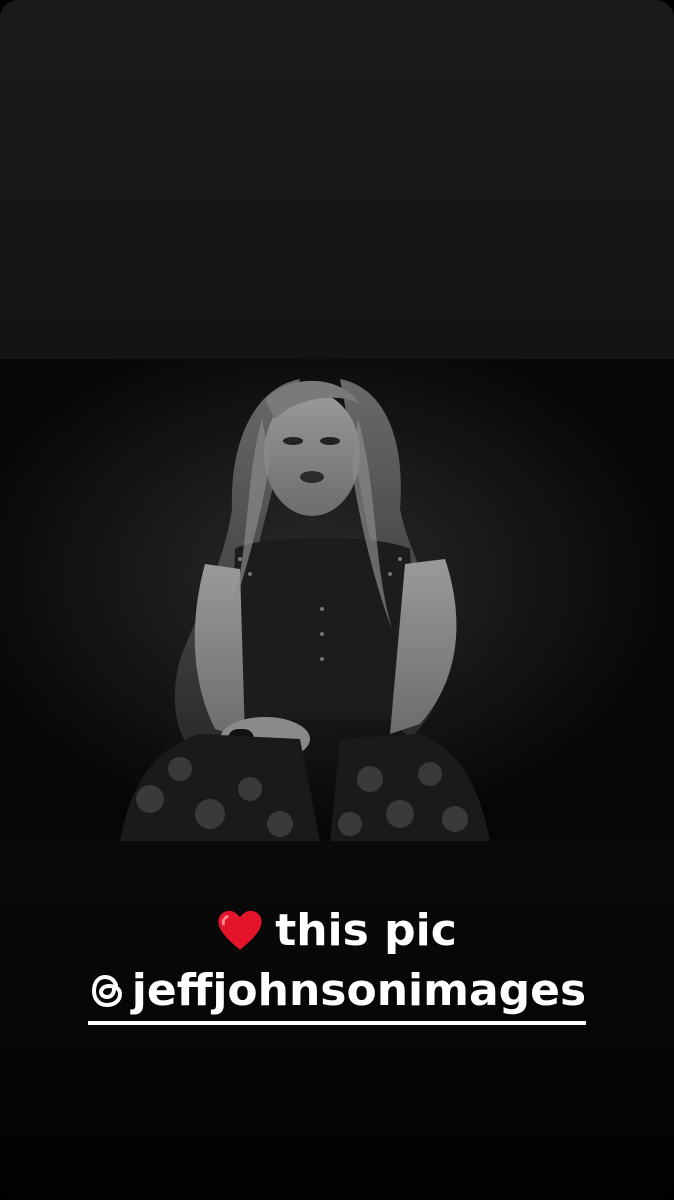 This screenshot has width=674, height=1200. I want to click on story-caption: this pic jeffjohnsonimages, so click(337, 964).